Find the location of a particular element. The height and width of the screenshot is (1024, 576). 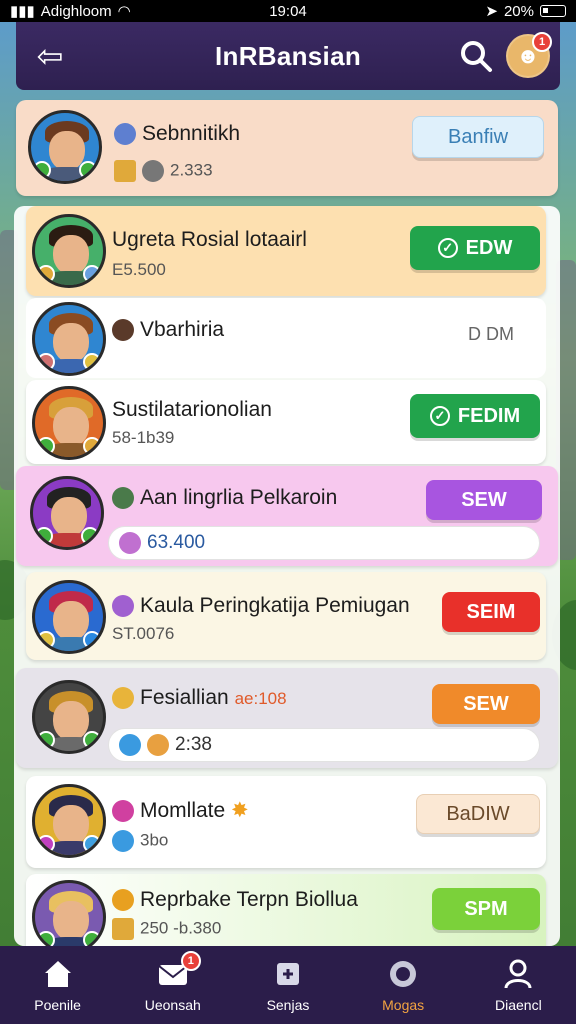

shield-icon is located at coordinates (125, 134).